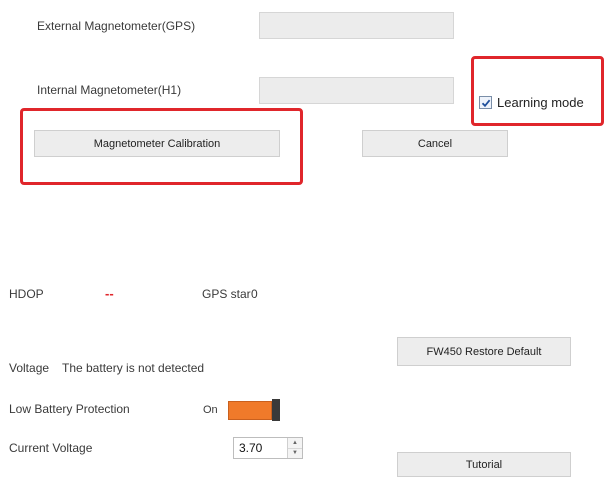 The height and width of the screenshot is (477, 604). Describe the element at coordinates (540, 102) in the screenshot. I see `learning-mode-label: Learning mode` at that location.